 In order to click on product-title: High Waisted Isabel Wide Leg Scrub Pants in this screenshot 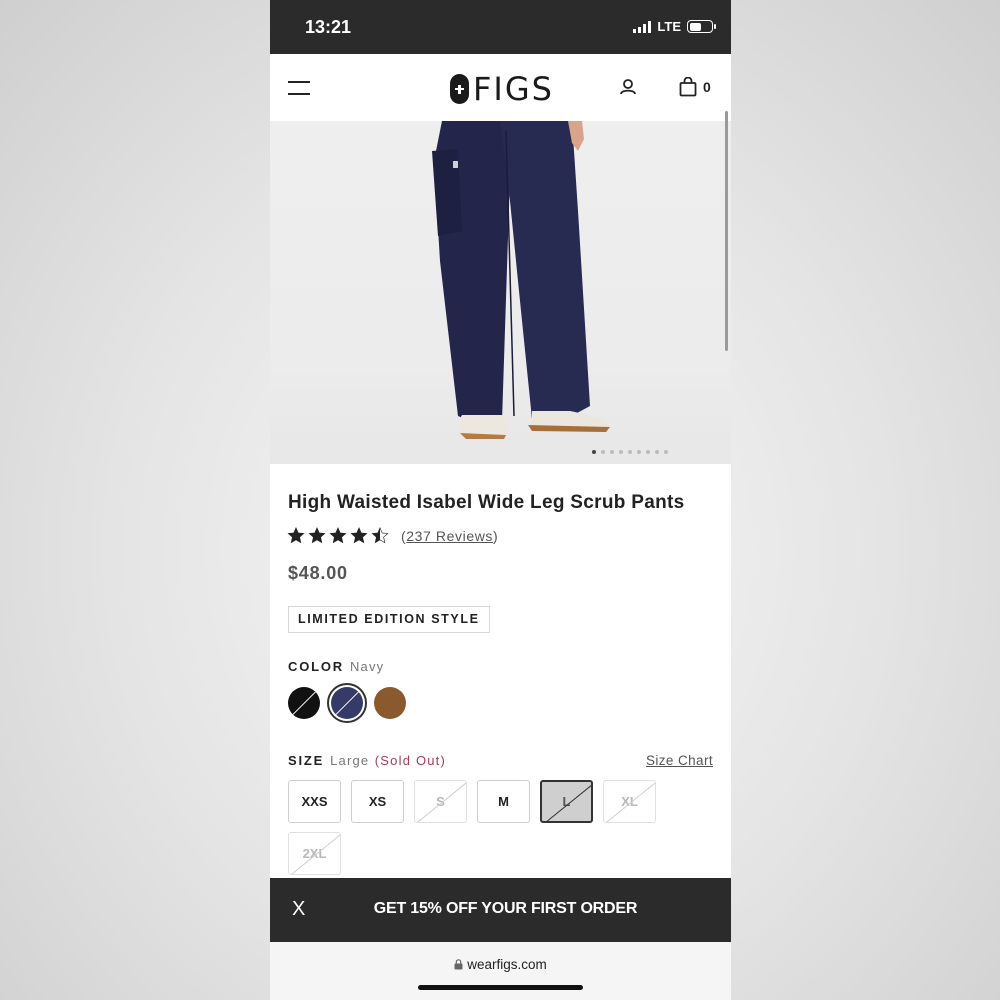, I will do `click(486, 502)`.